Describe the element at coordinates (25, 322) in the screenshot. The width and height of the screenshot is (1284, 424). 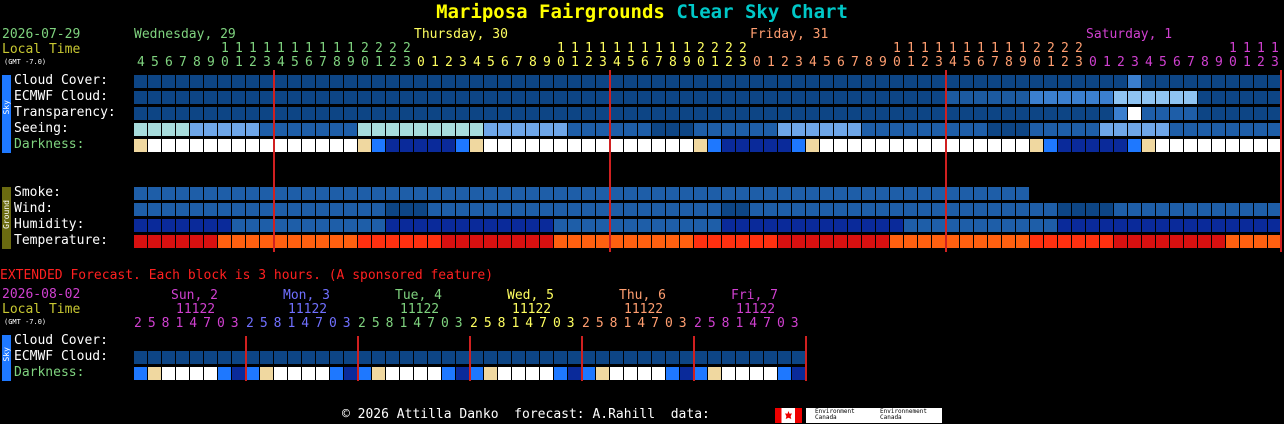
I see `extended-gmt-offset: (GMT -7.0)` at that location.